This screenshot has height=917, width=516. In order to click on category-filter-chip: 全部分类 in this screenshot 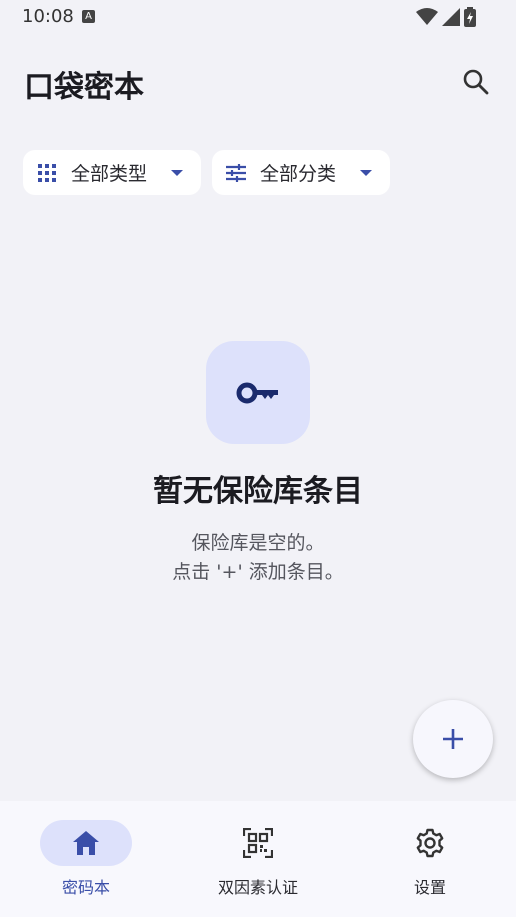, I will do `click(301, 172)`.